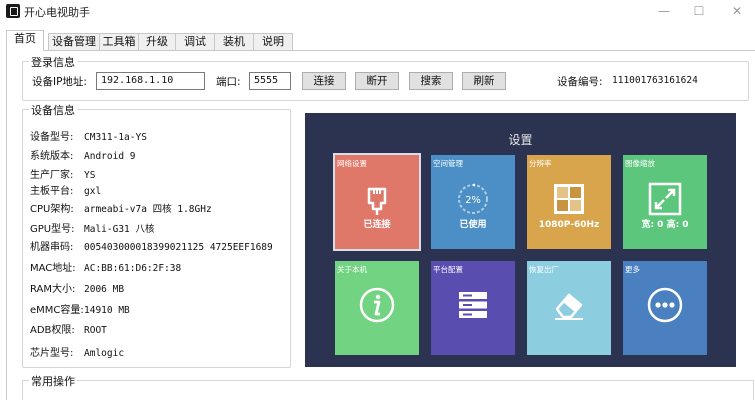 Image resolution: width=755 pixels, height=400 pixels. I want to click on device-info-value: gxl, so click(93, 191).